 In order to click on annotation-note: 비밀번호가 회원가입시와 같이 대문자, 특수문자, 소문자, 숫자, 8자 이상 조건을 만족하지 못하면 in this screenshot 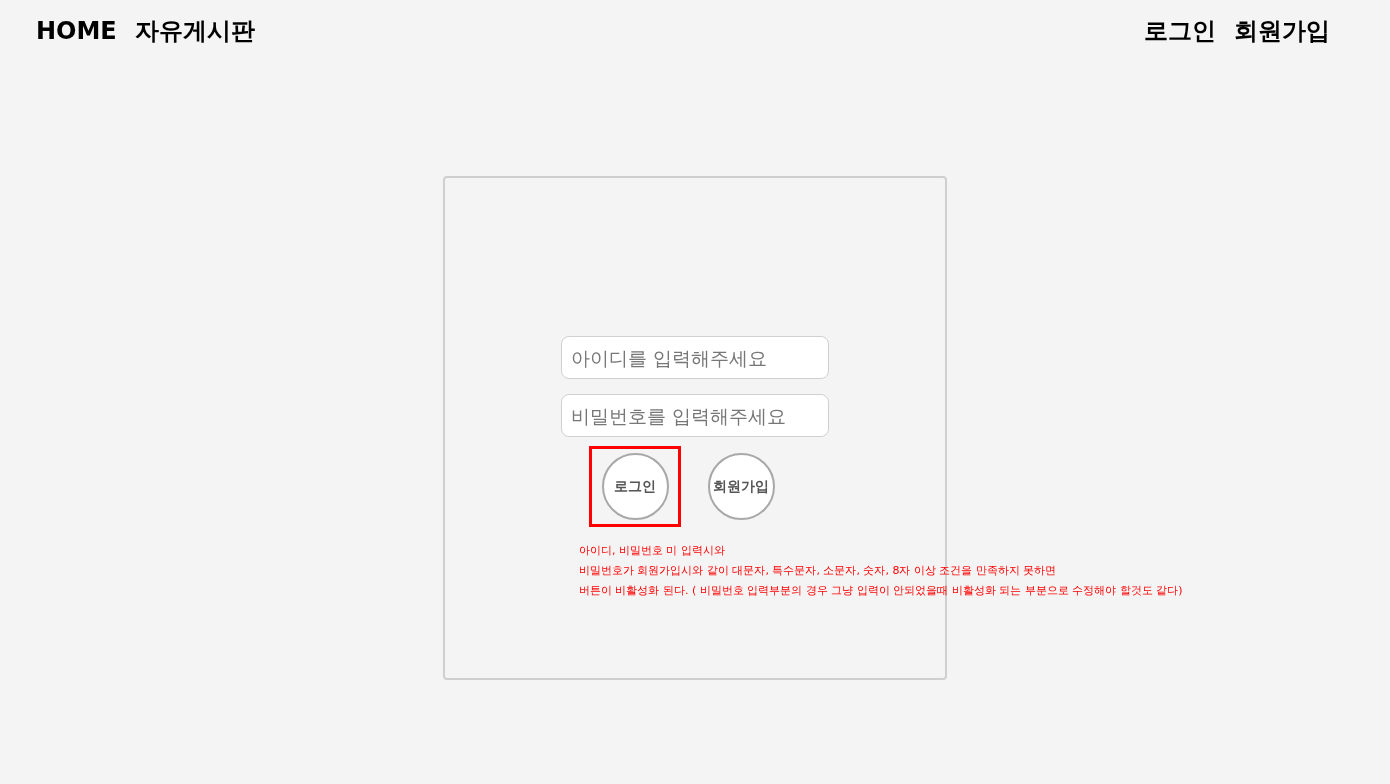, I will do `click(818, 571)`.